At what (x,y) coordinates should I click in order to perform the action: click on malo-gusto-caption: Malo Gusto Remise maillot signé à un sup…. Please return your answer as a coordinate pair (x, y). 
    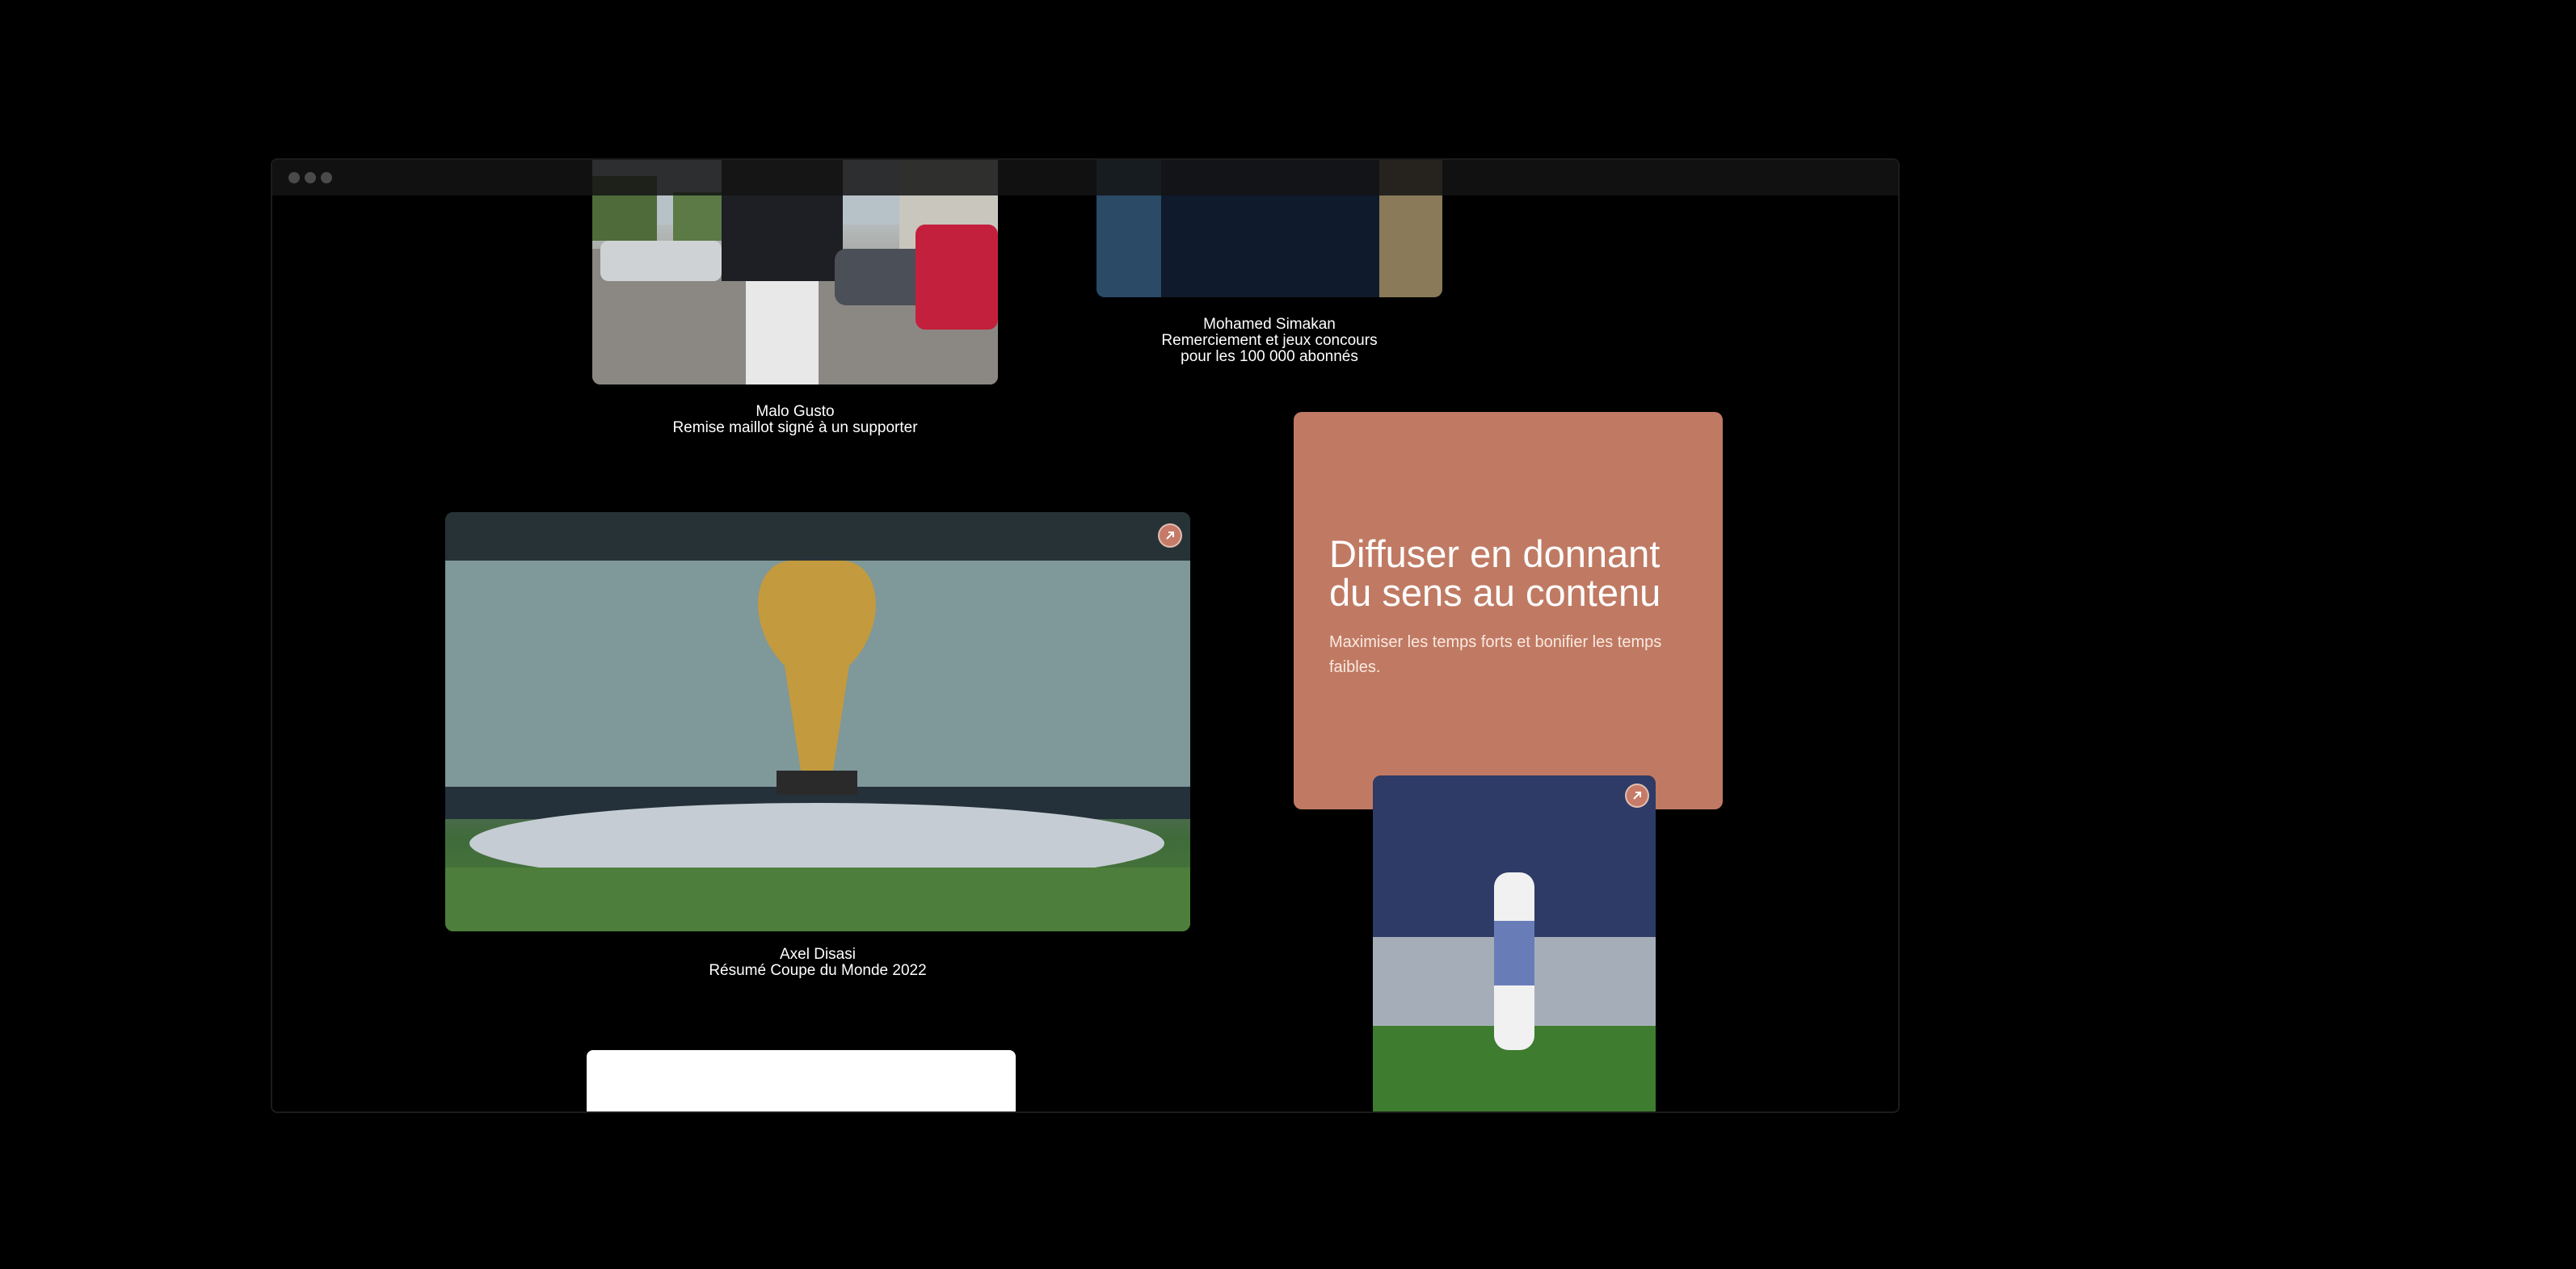
    Looking at the image, I should click on (795, 420).